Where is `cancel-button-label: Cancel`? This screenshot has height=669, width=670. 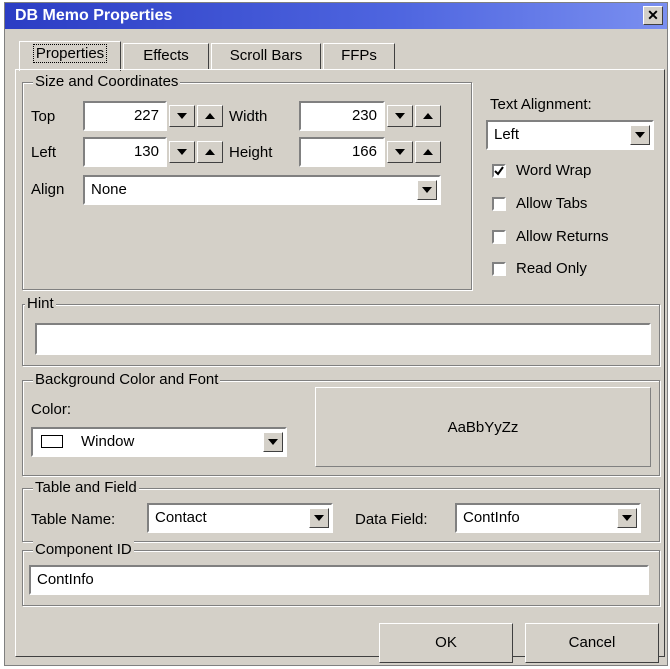 cancel-button-label: Cancel is located at coordinates (592, 642).